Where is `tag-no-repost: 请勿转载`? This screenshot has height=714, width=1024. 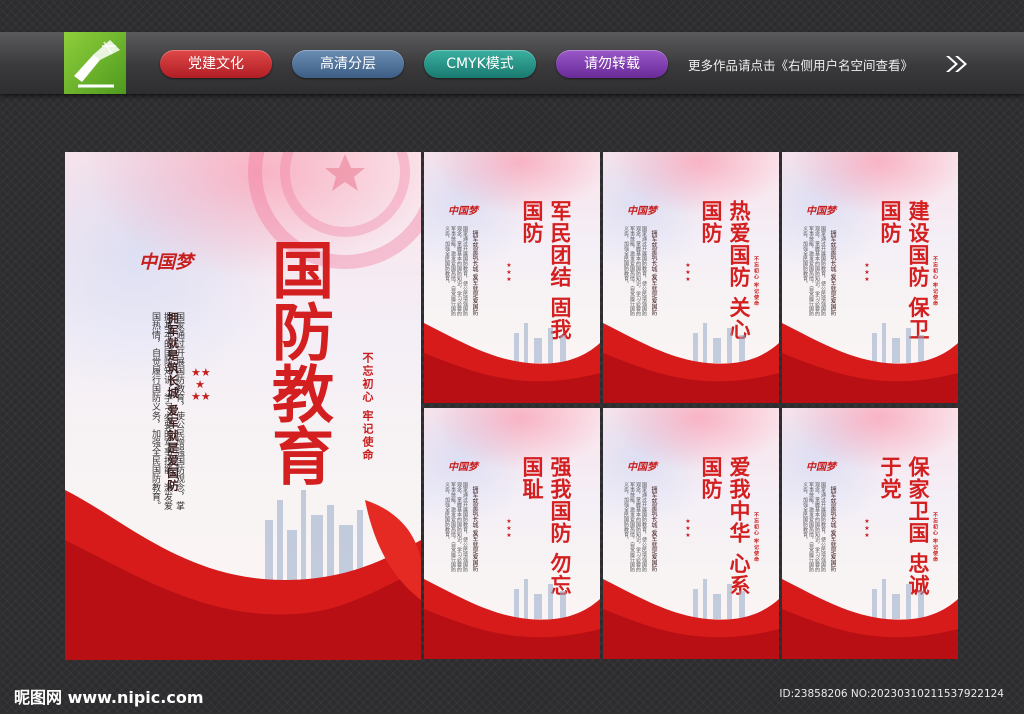
tag-no-repost: 请勿转载 is located at coordinates (612, 64).